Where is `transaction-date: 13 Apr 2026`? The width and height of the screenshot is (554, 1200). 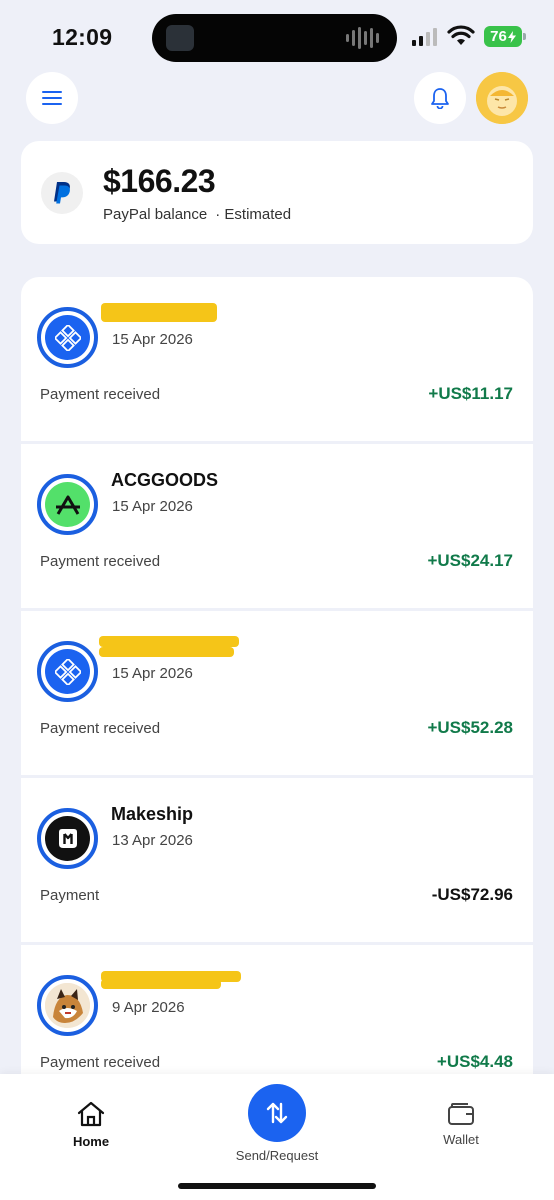
transaction-date: 13 Apr 2026 is located at coordinates (152, 840).